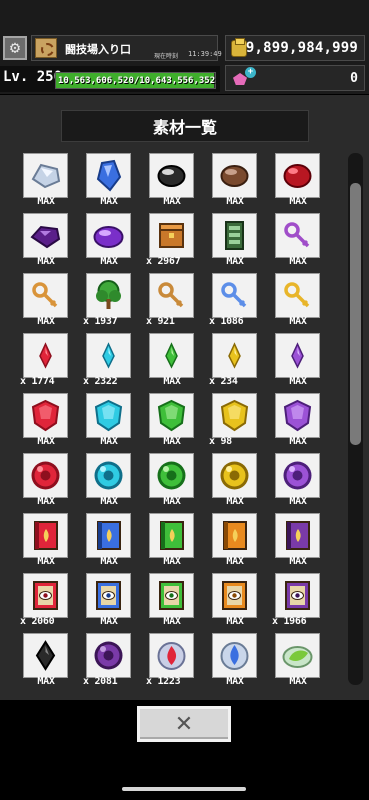 Image resolution: width=369 pixels, height=800 pixels. Describe the element at coordinates (45, 475) in the screenshot. I see `red-orb-icon` at that location.